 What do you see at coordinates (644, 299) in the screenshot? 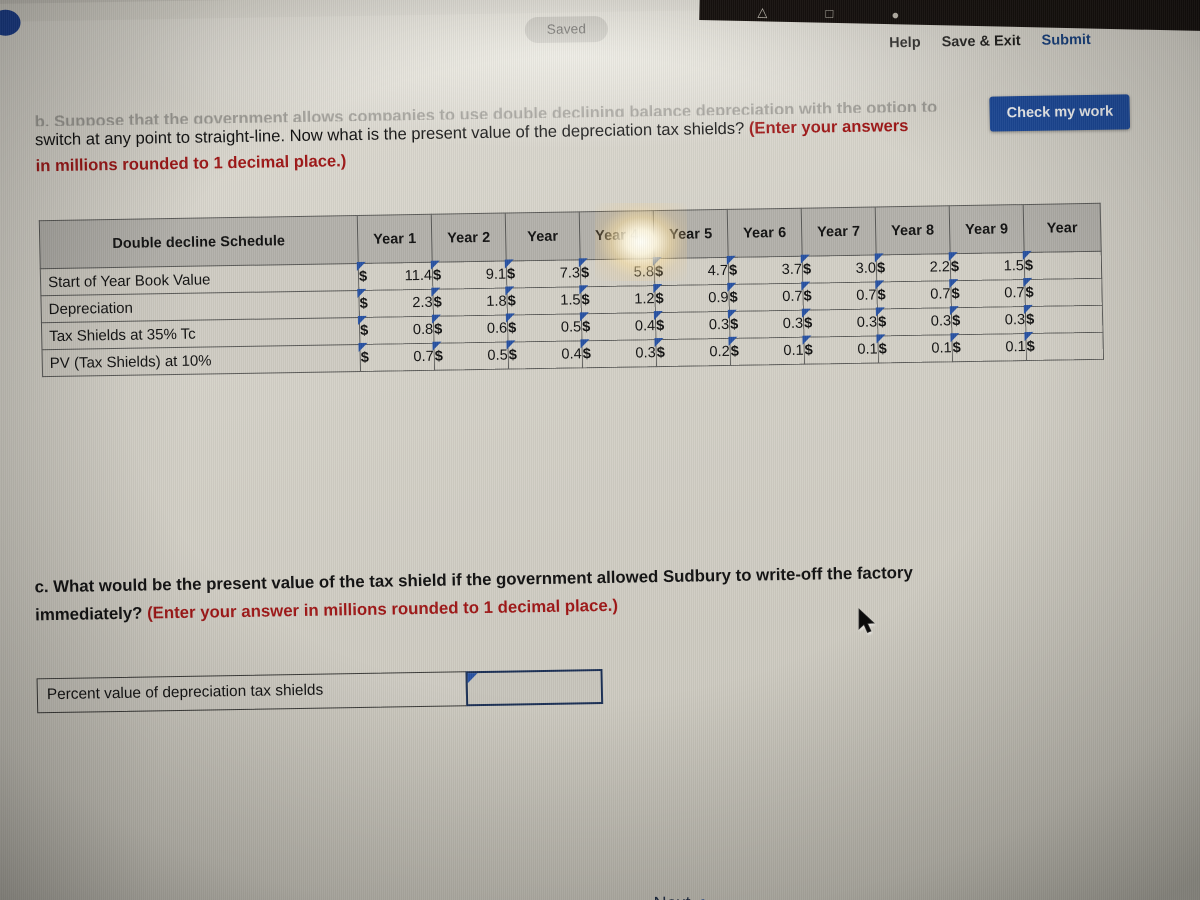
I see `cell-value: 1.2` at bounding box center [644, 299].